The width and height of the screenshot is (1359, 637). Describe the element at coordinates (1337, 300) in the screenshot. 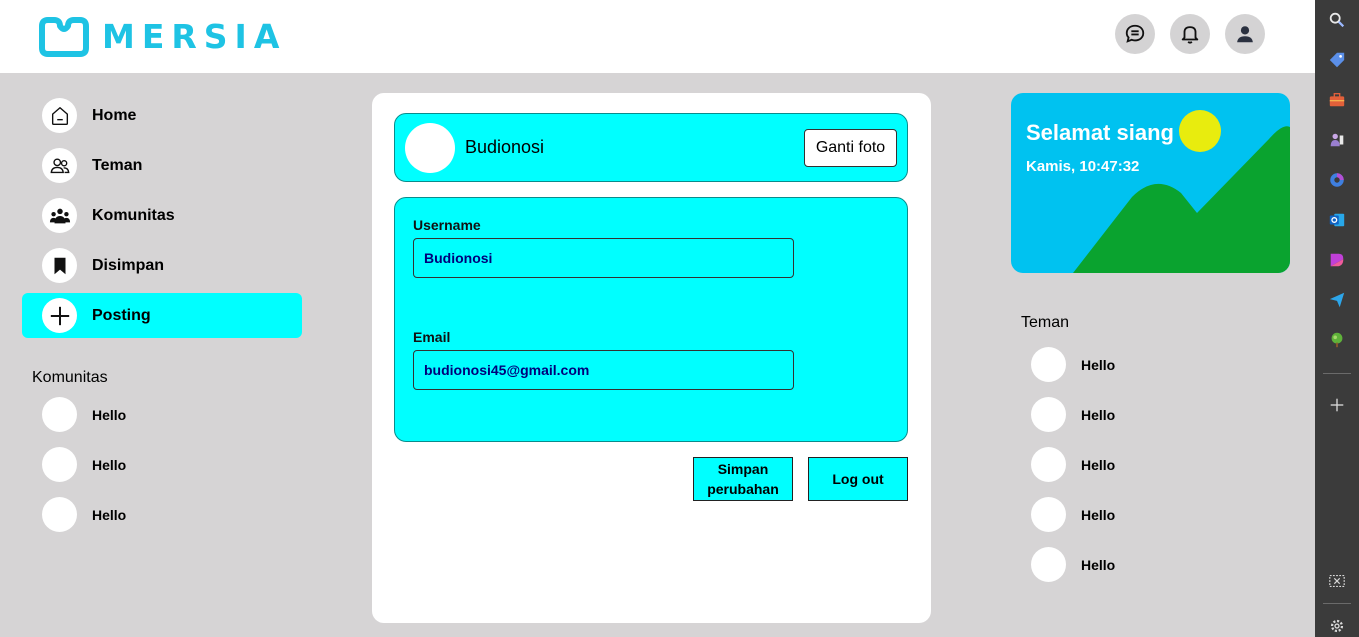

I see `send-icon` at that location.